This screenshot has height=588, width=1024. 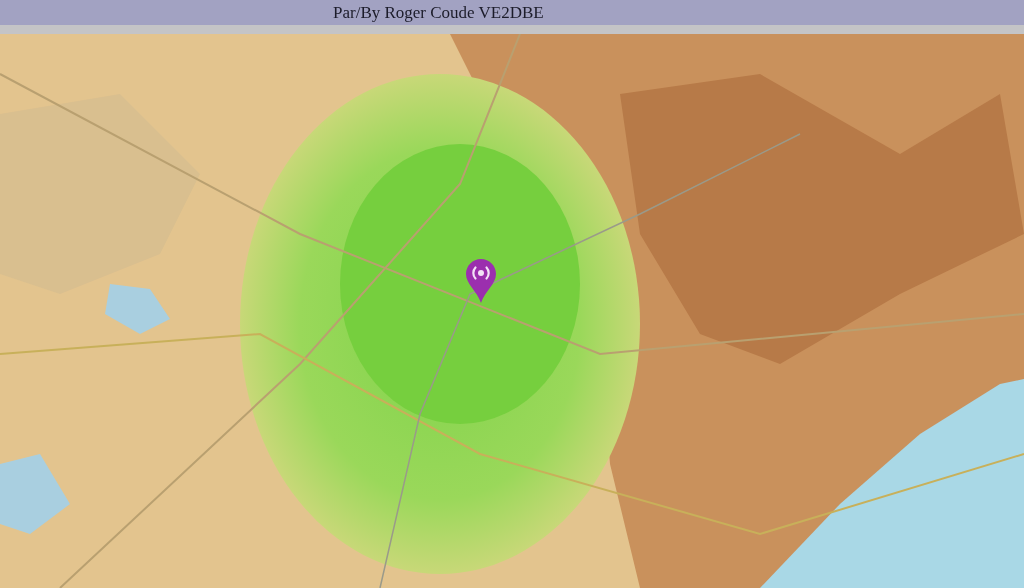 What do you see at coordinates (438, 12) in the screenshot?
I see `author-credit: Par/By Roger Coude VE2DBE` at bounding box center [438, 12].